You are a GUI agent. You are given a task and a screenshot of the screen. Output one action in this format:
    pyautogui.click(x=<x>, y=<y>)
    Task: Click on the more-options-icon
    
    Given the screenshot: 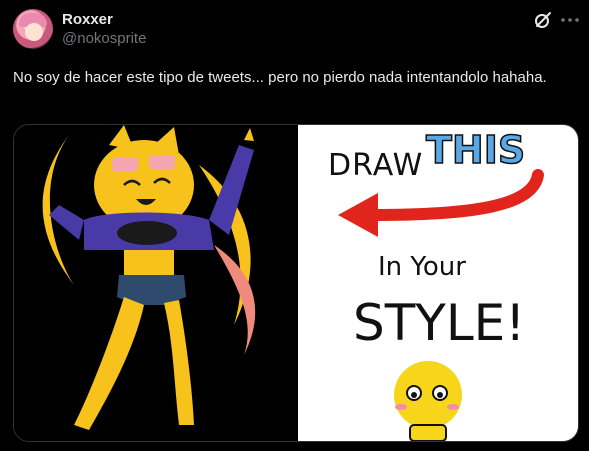 What is the action you would take?
    pyautogui.click(x=570, y=20)
    